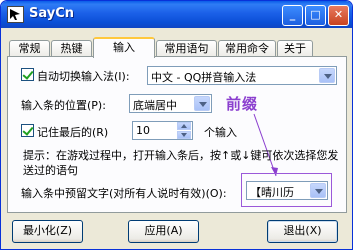 This screenshot has width=353, height=250. I want to click on remember-label: 记住最后的(R), so click(73, 132).